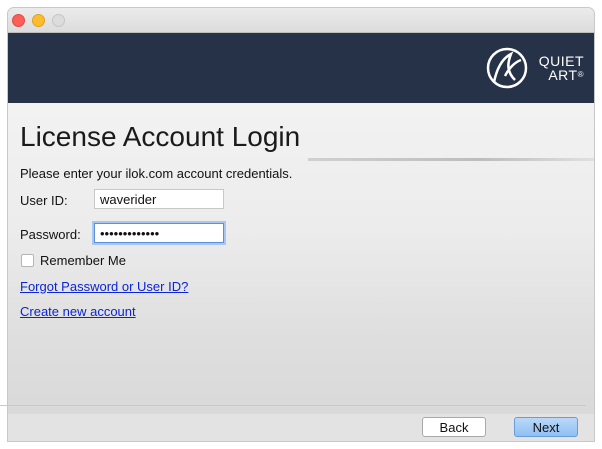  Describe the element at coordinates (532, 68) in the screenshot. I see `quiet-art-logo: QUIET ART®` at that location.